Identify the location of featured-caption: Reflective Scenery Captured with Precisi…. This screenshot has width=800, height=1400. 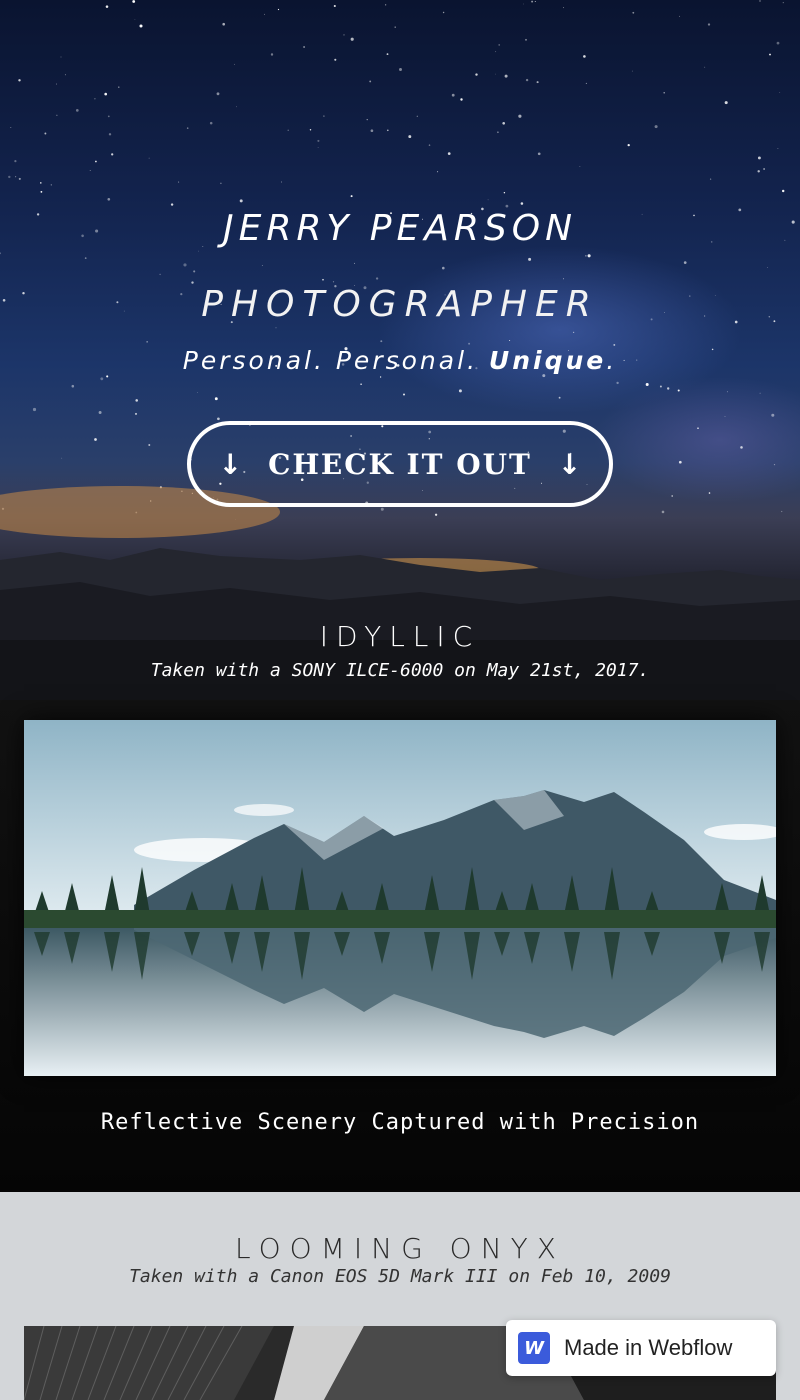
(400, 1122).